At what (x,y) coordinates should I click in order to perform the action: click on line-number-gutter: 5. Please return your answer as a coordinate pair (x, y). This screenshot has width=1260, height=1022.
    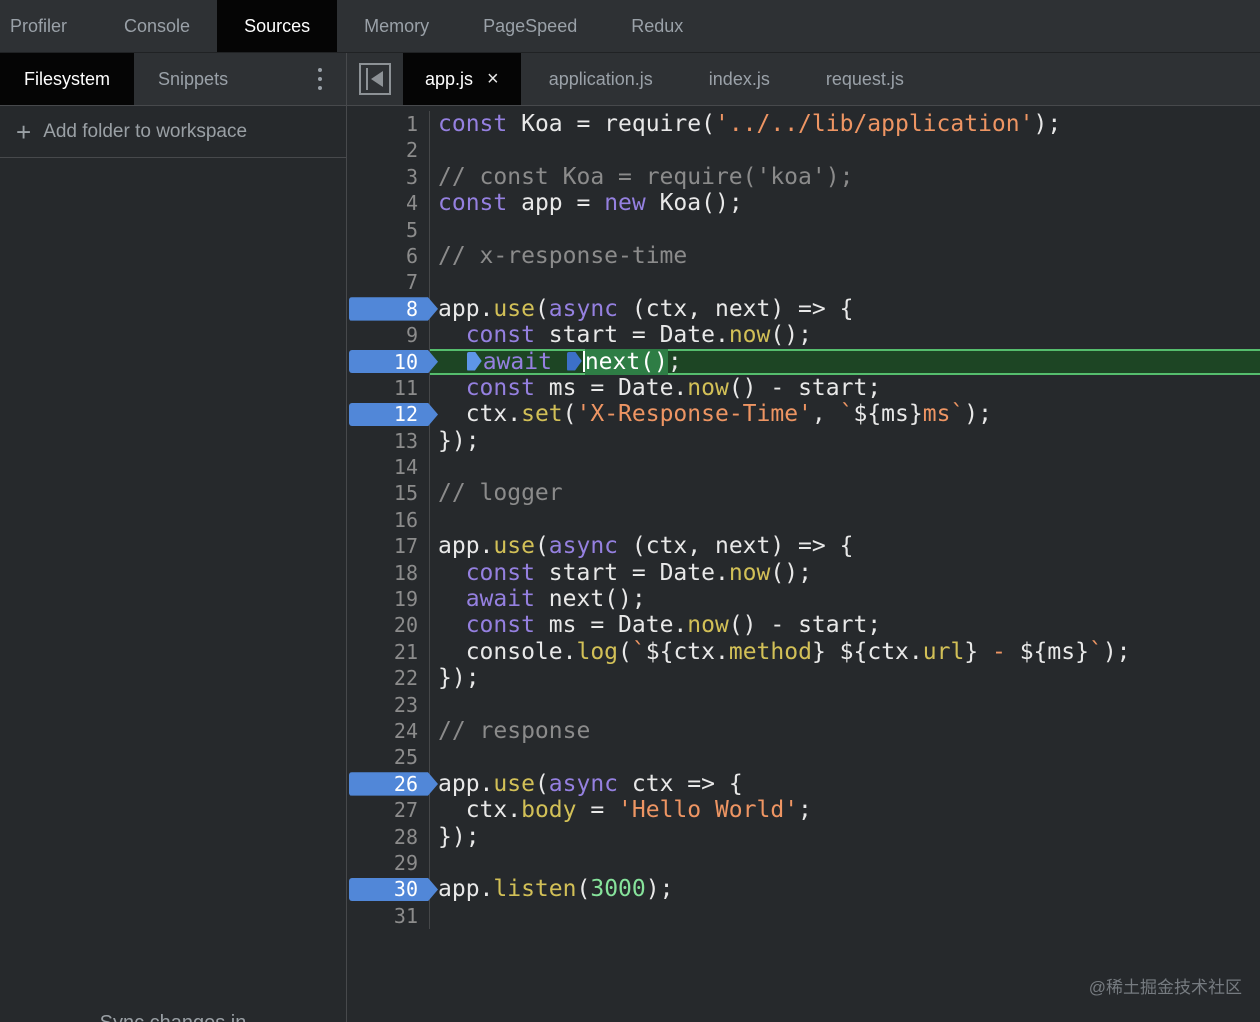
    Looking at the image, I should click on (388, 229).